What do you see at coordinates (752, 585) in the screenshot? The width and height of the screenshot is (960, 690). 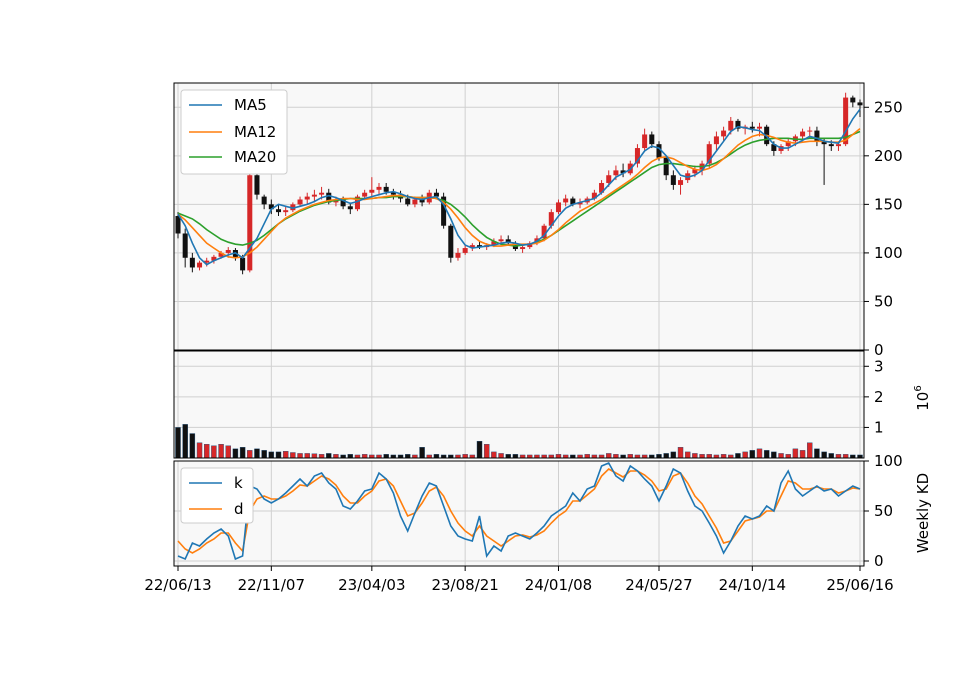 I see `x-tick-label: 24/10/14` at bounding box center [752, 585].